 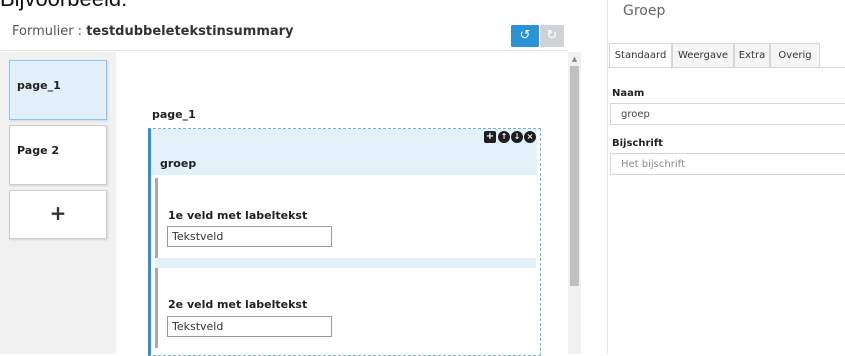 I want to click on undo-icon: ↺, so click(x=525, y=35).